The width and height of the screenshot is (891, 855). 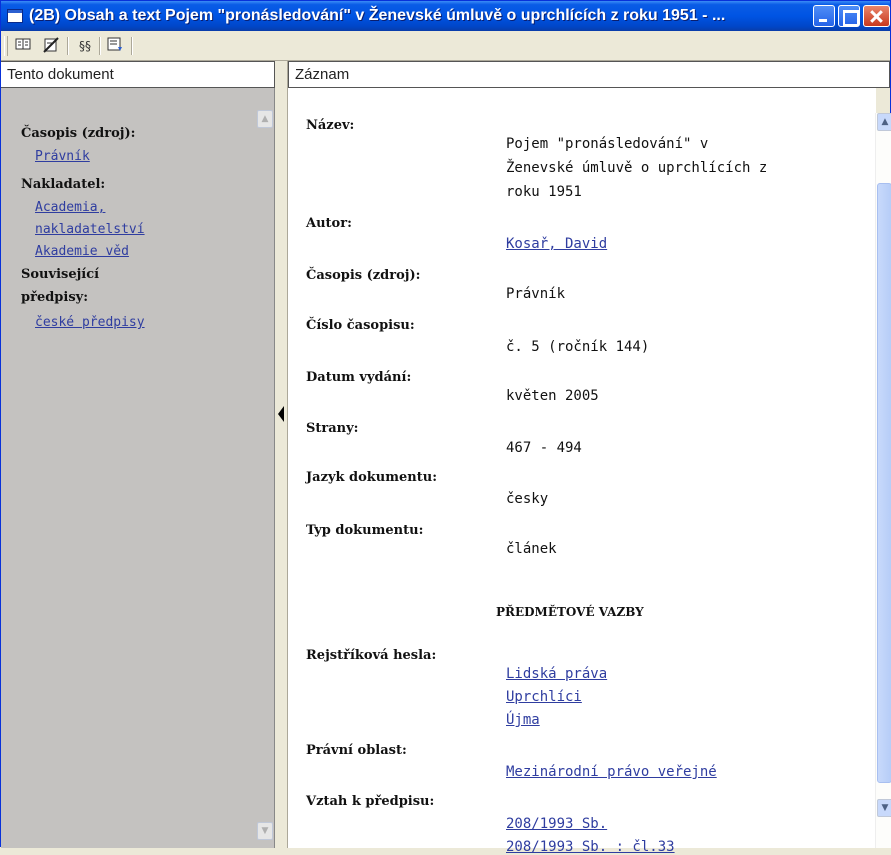 What do you see at coordinates (544, 192) in the screenshot?
I see `field-value-nazev-line3: roku 1951` at bounding box center [544, 192].